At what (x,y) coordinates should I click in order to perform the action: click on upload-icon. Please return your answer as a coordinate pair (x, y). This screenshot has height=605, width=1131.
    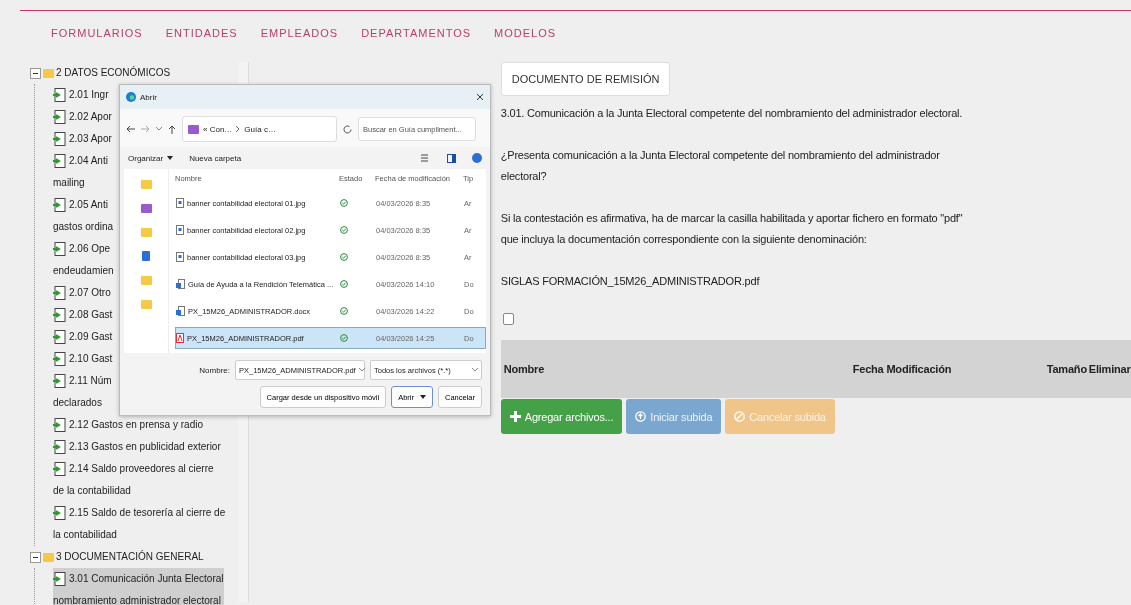
    Looking at the image, I should click on (641, 416).